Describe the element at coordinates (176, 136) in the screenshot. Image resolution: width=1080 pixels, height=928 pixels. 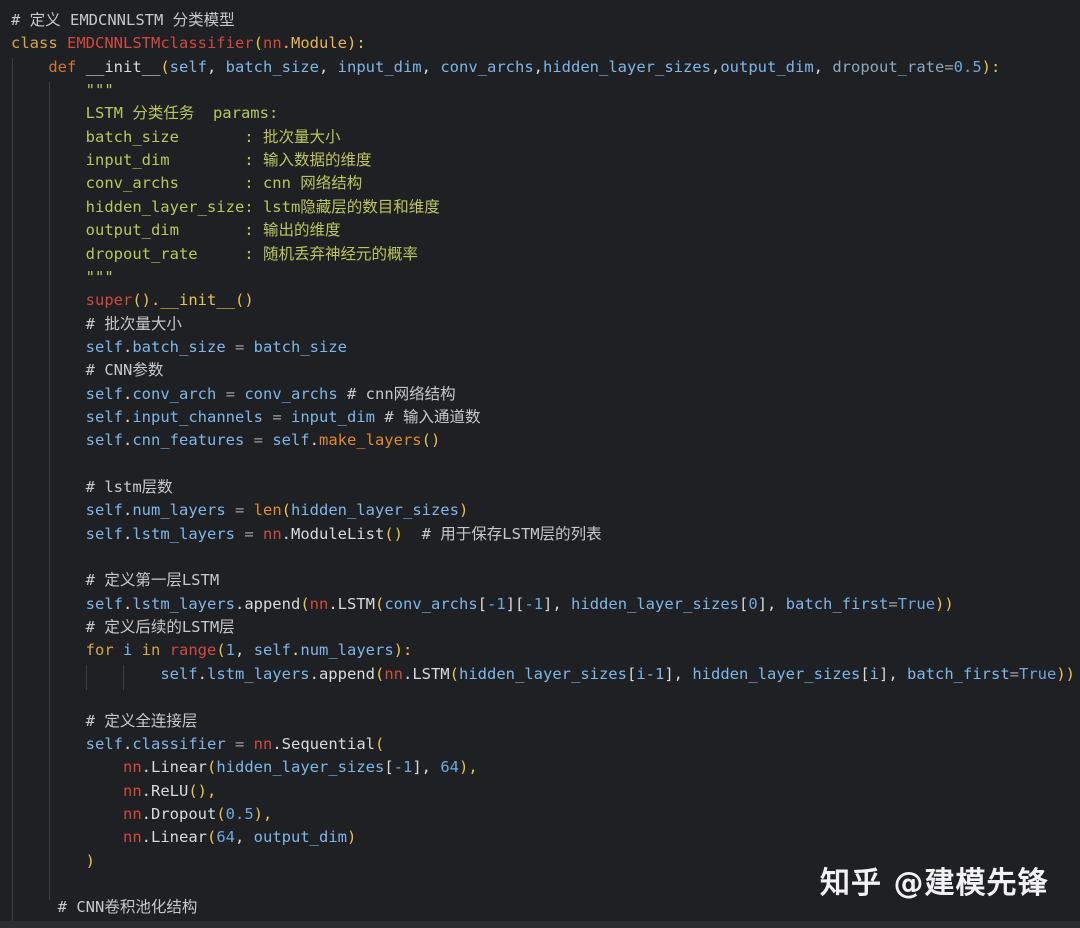
I see `code-token: batch_size : 批次量大小` at that location.